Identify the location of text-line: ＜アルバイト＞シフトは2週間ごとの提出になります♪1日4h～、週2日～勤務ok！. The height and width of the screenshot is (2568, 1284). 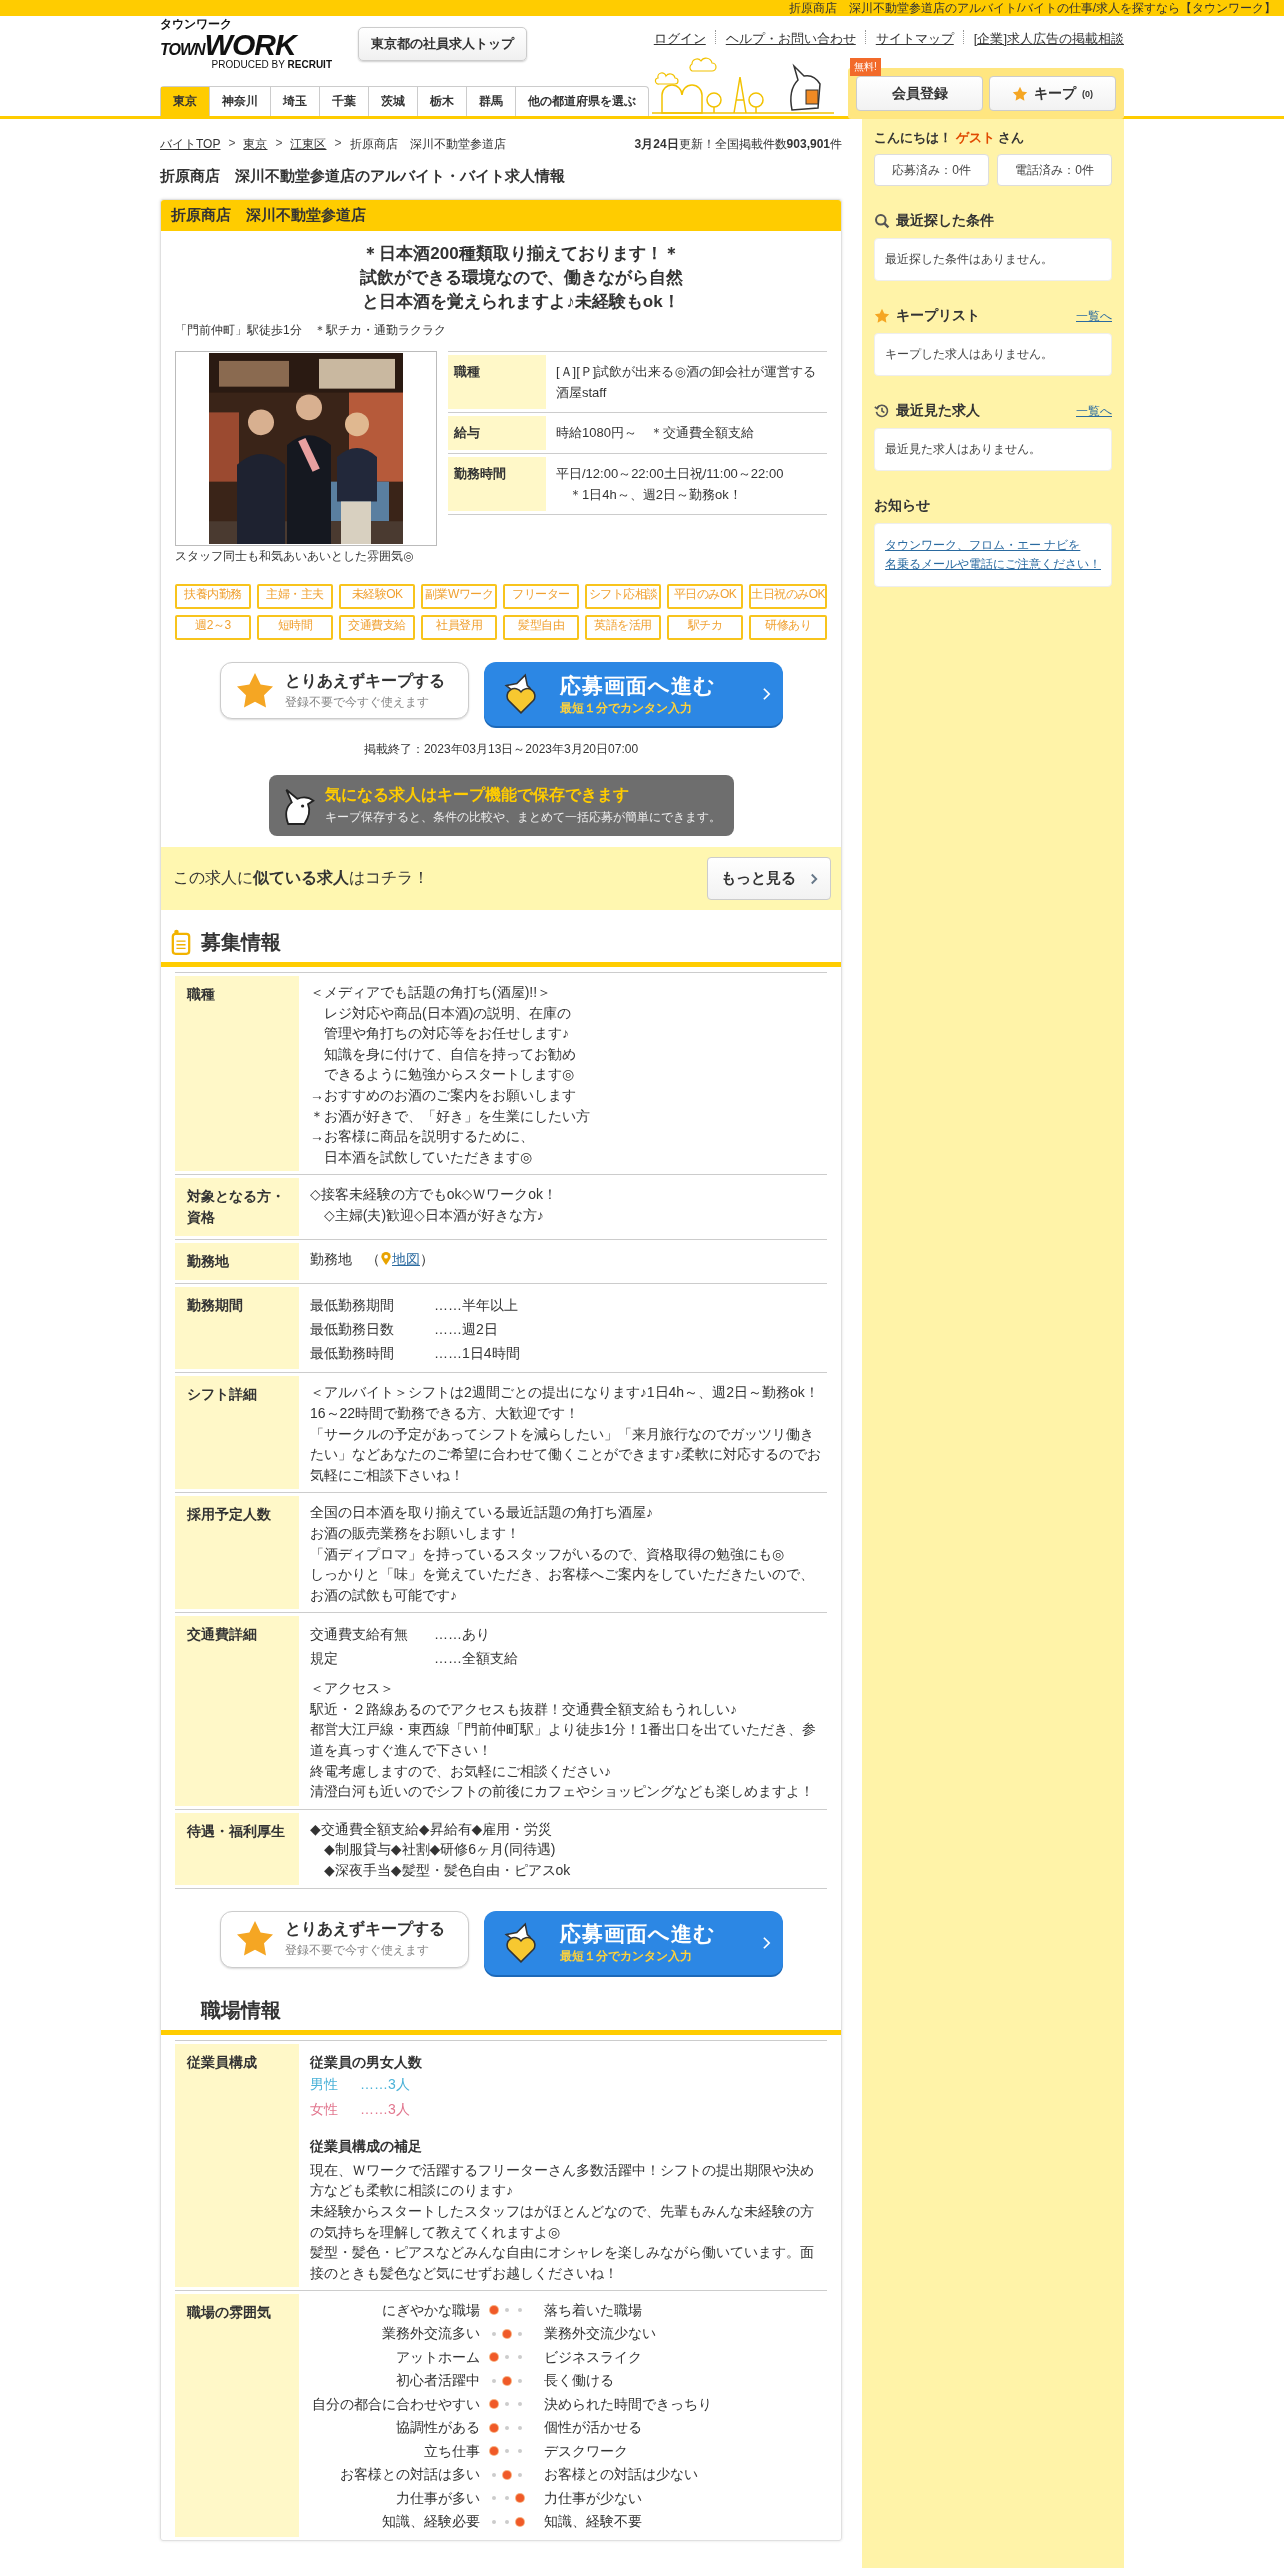
(565, 1393).